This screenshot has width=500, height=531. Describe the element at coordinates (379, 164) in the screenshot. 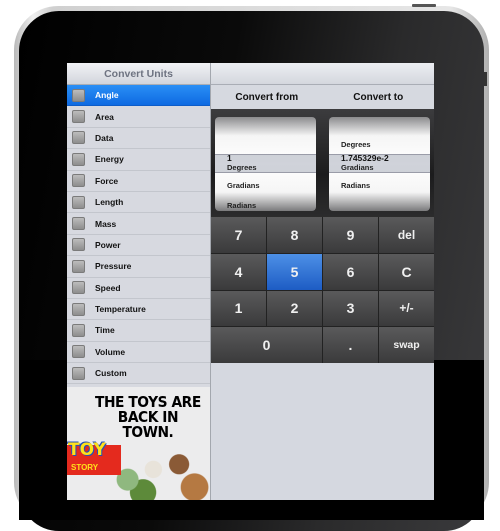

I see `to-unit-picker: Degrees 1.745329e-2 Gradians Radians` at that location.